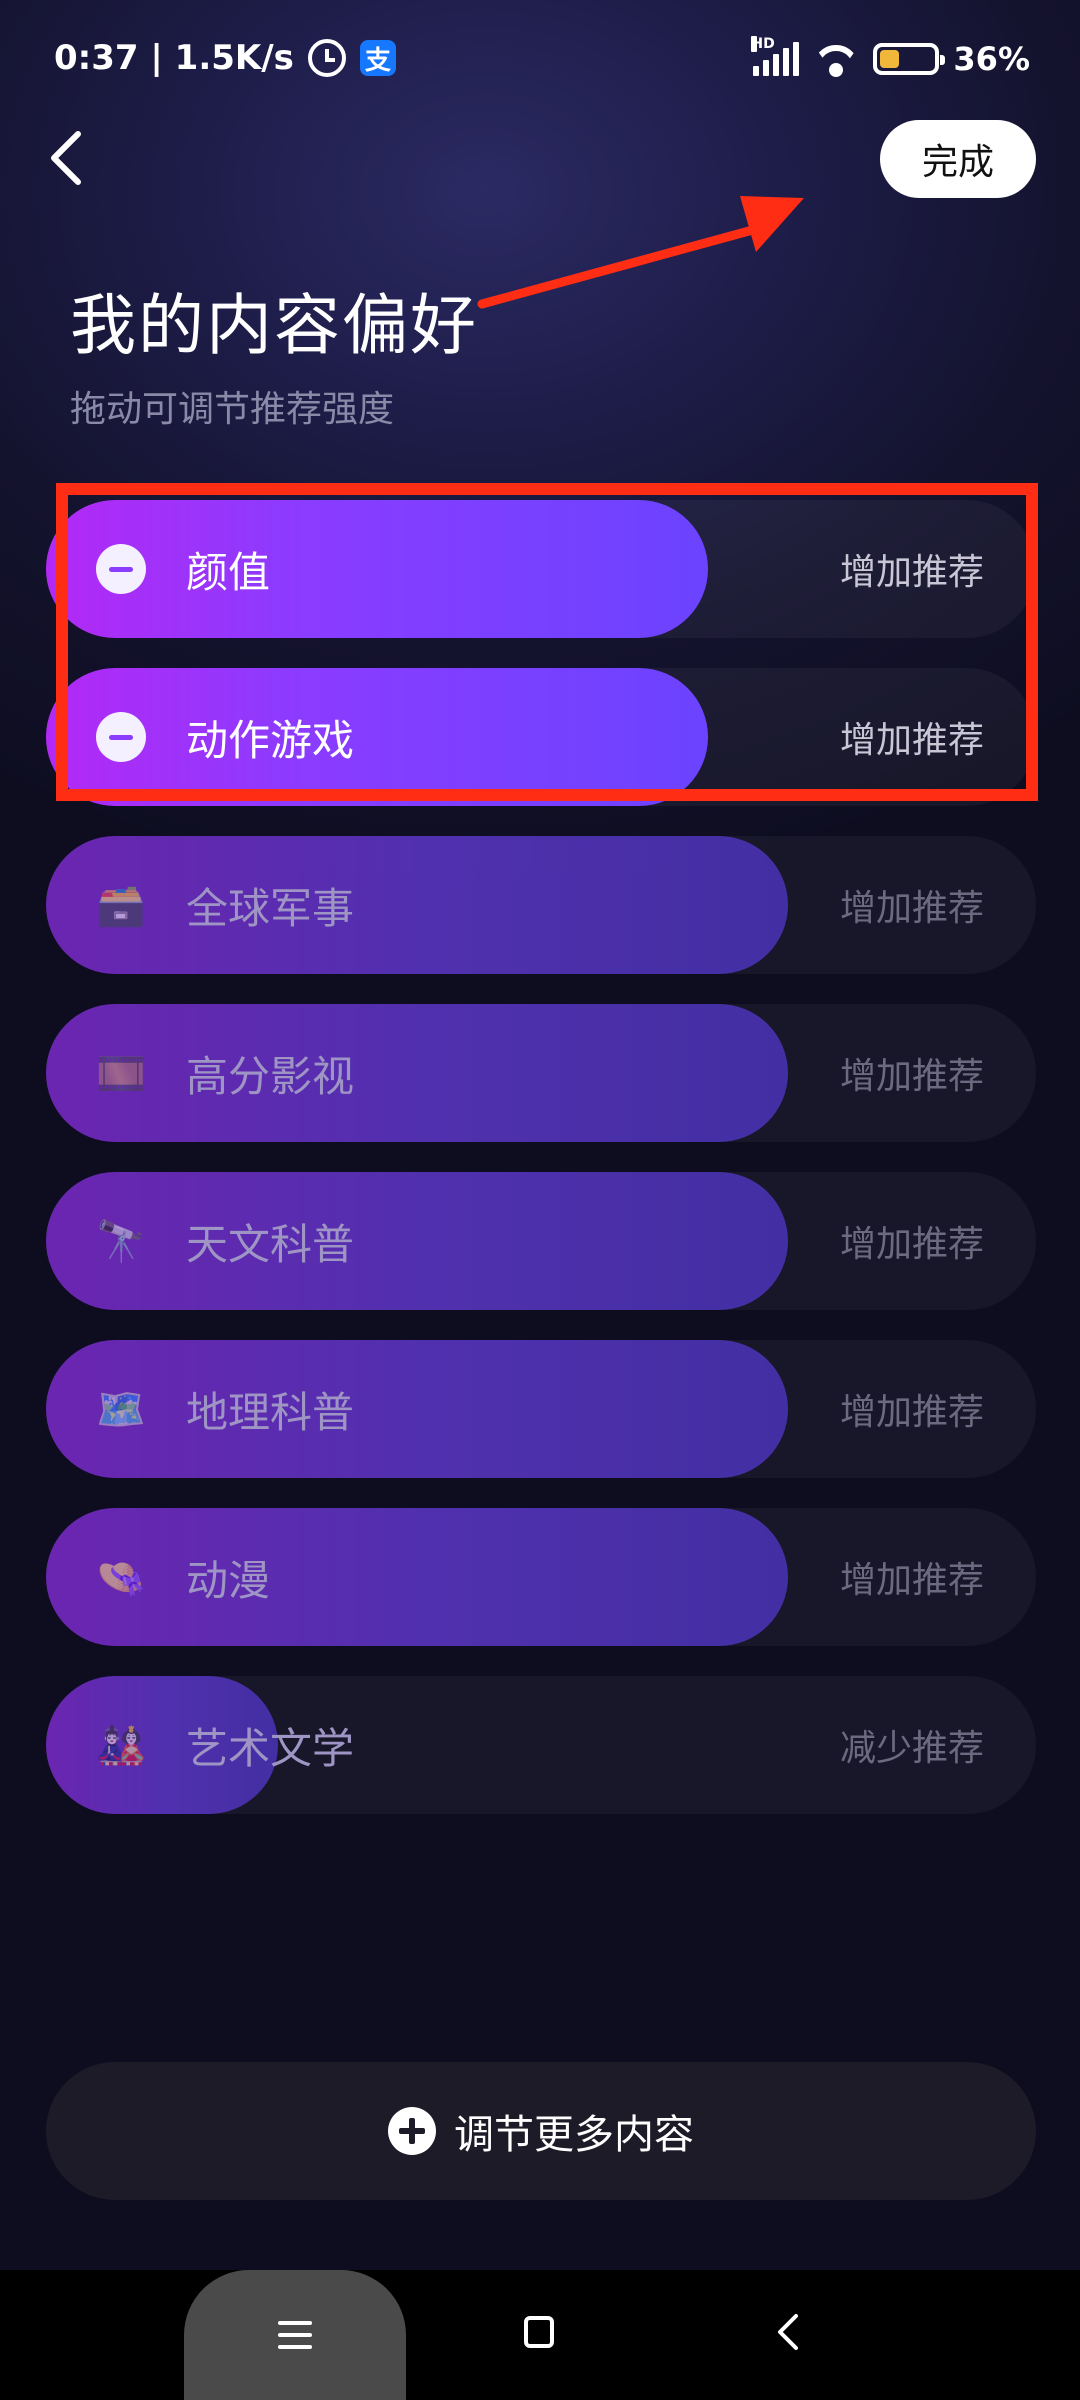 The height and width of the screenshot is (2400, 1080). I want to click on time-speed: 0:37 | 1.5K/s, so click(174, 58).